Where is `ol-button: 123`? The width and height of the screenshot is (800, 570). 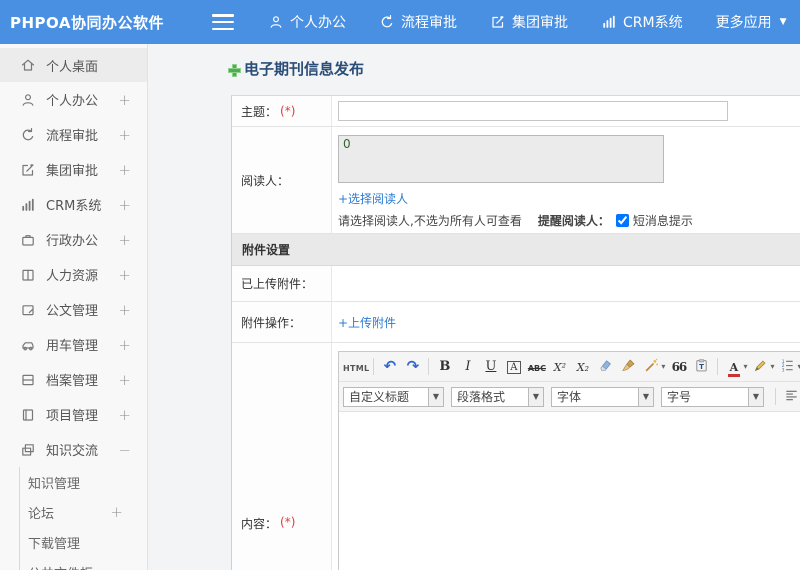 ol-button: 123 is located at coordinates (787, 367).